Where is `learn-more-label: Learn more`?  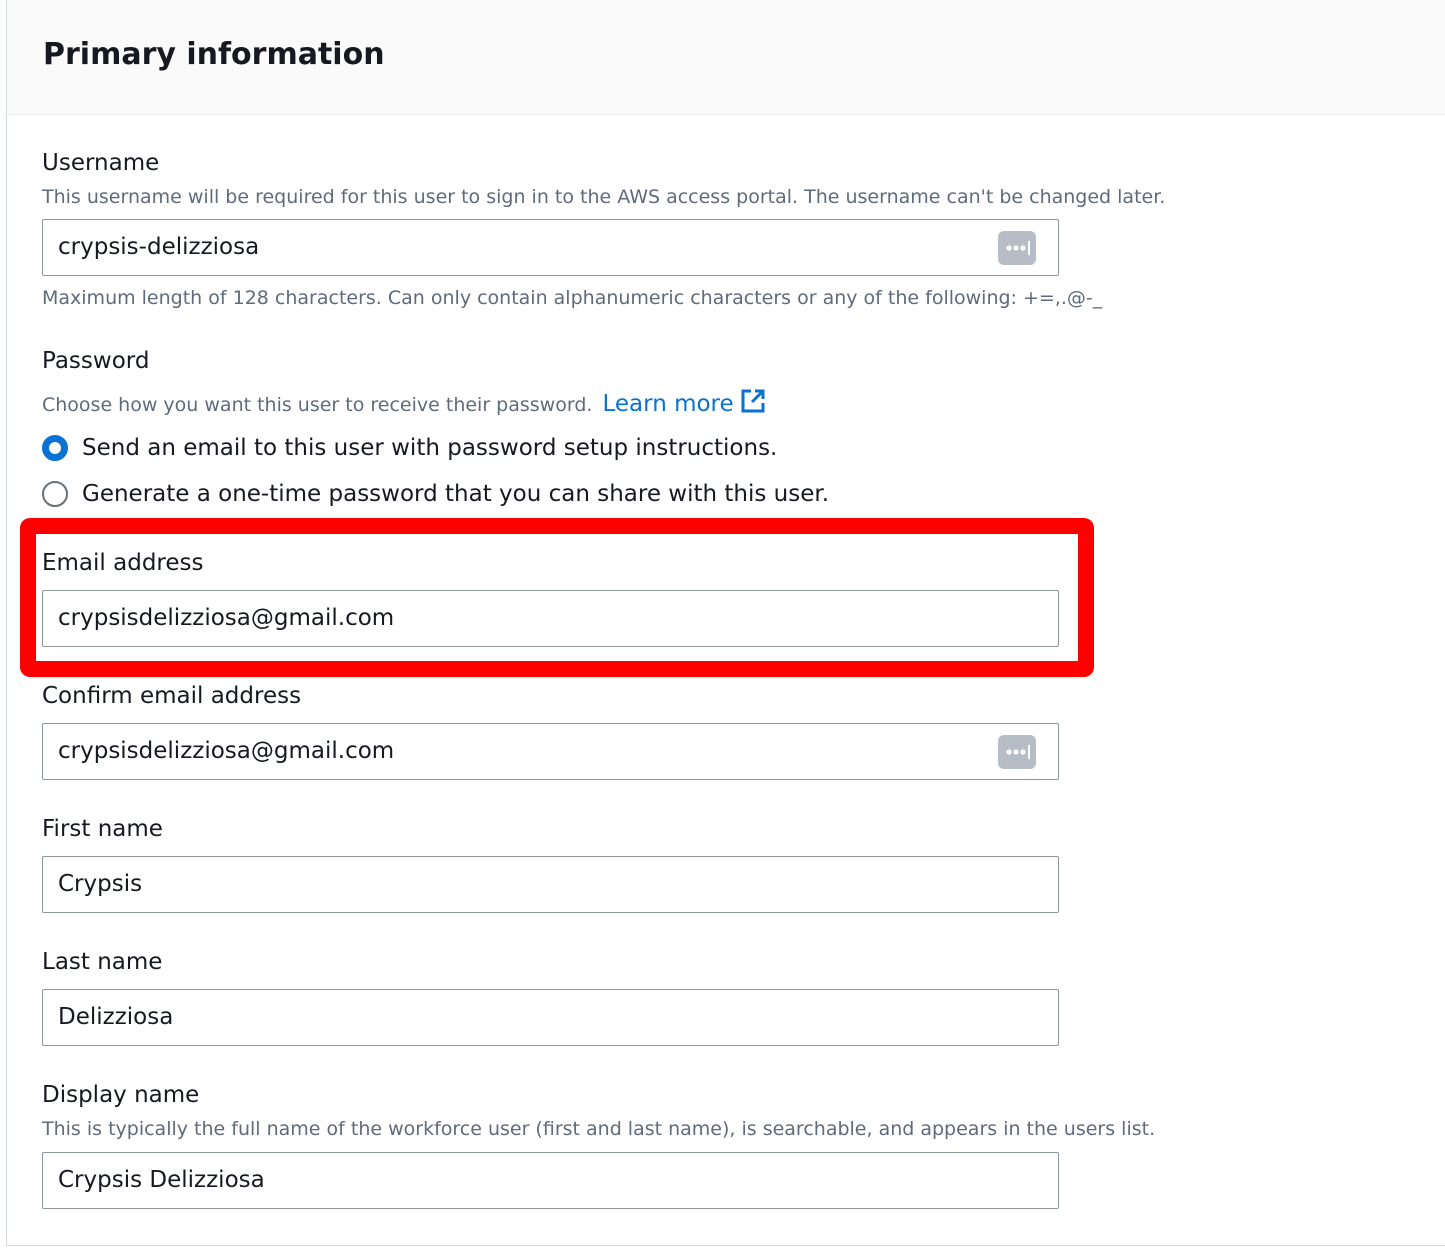
learn-more-label: Learn more is located at coordinates (668, 404).